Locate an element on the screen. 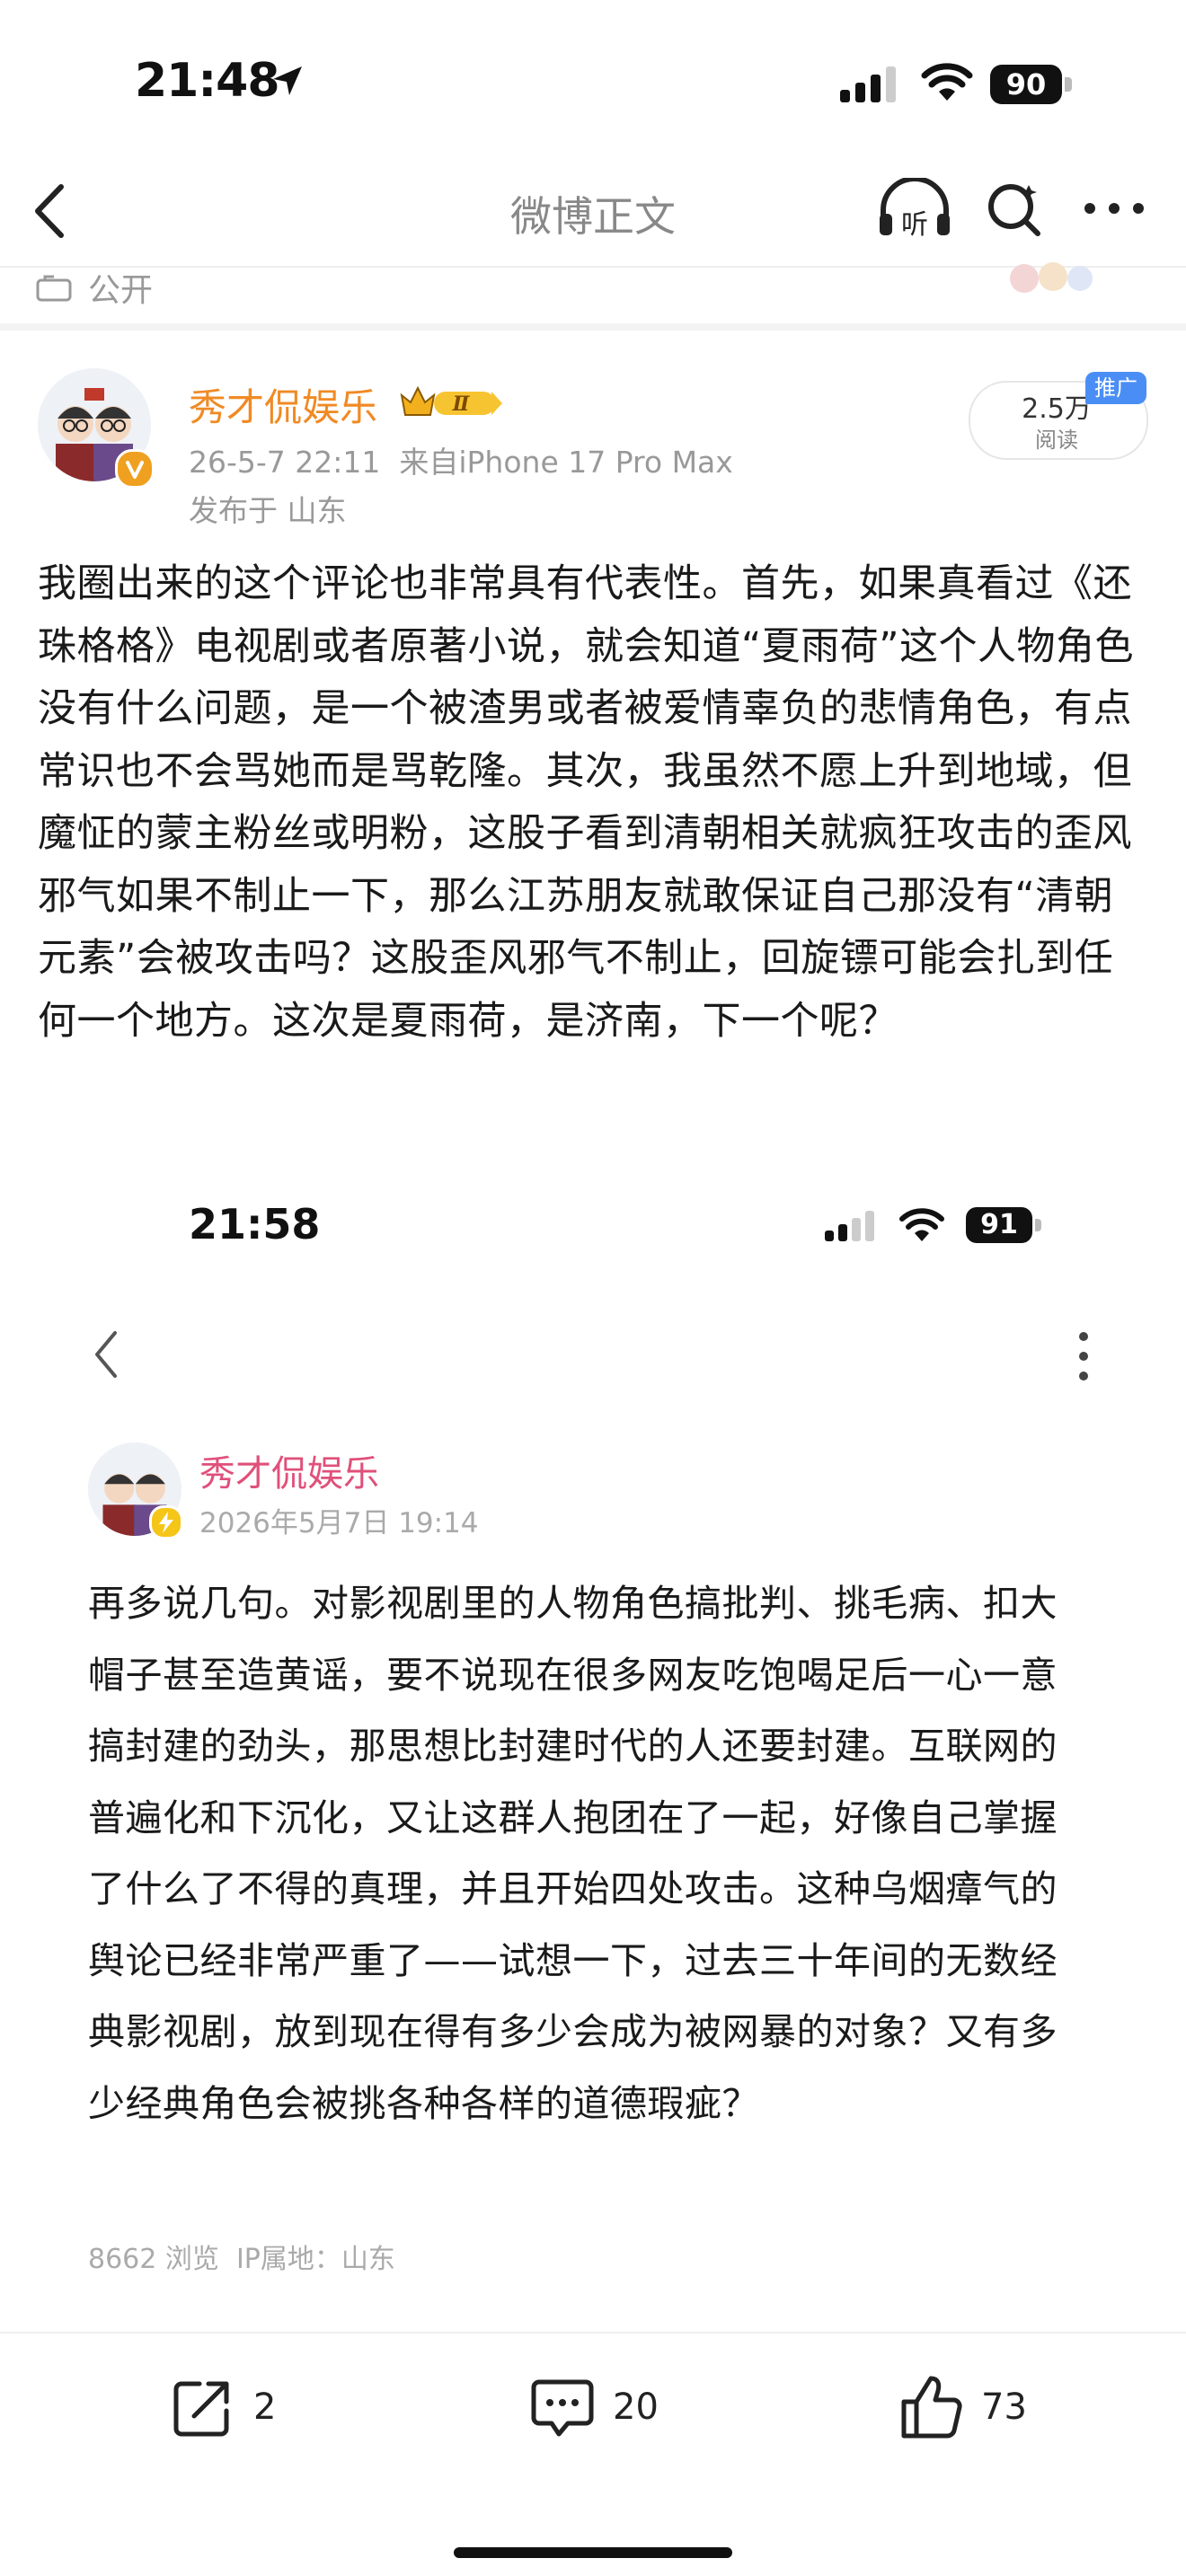 The width and height of the screenshot is (1186, 2576). share-button: 2 is located at coordinates (221, 2407).